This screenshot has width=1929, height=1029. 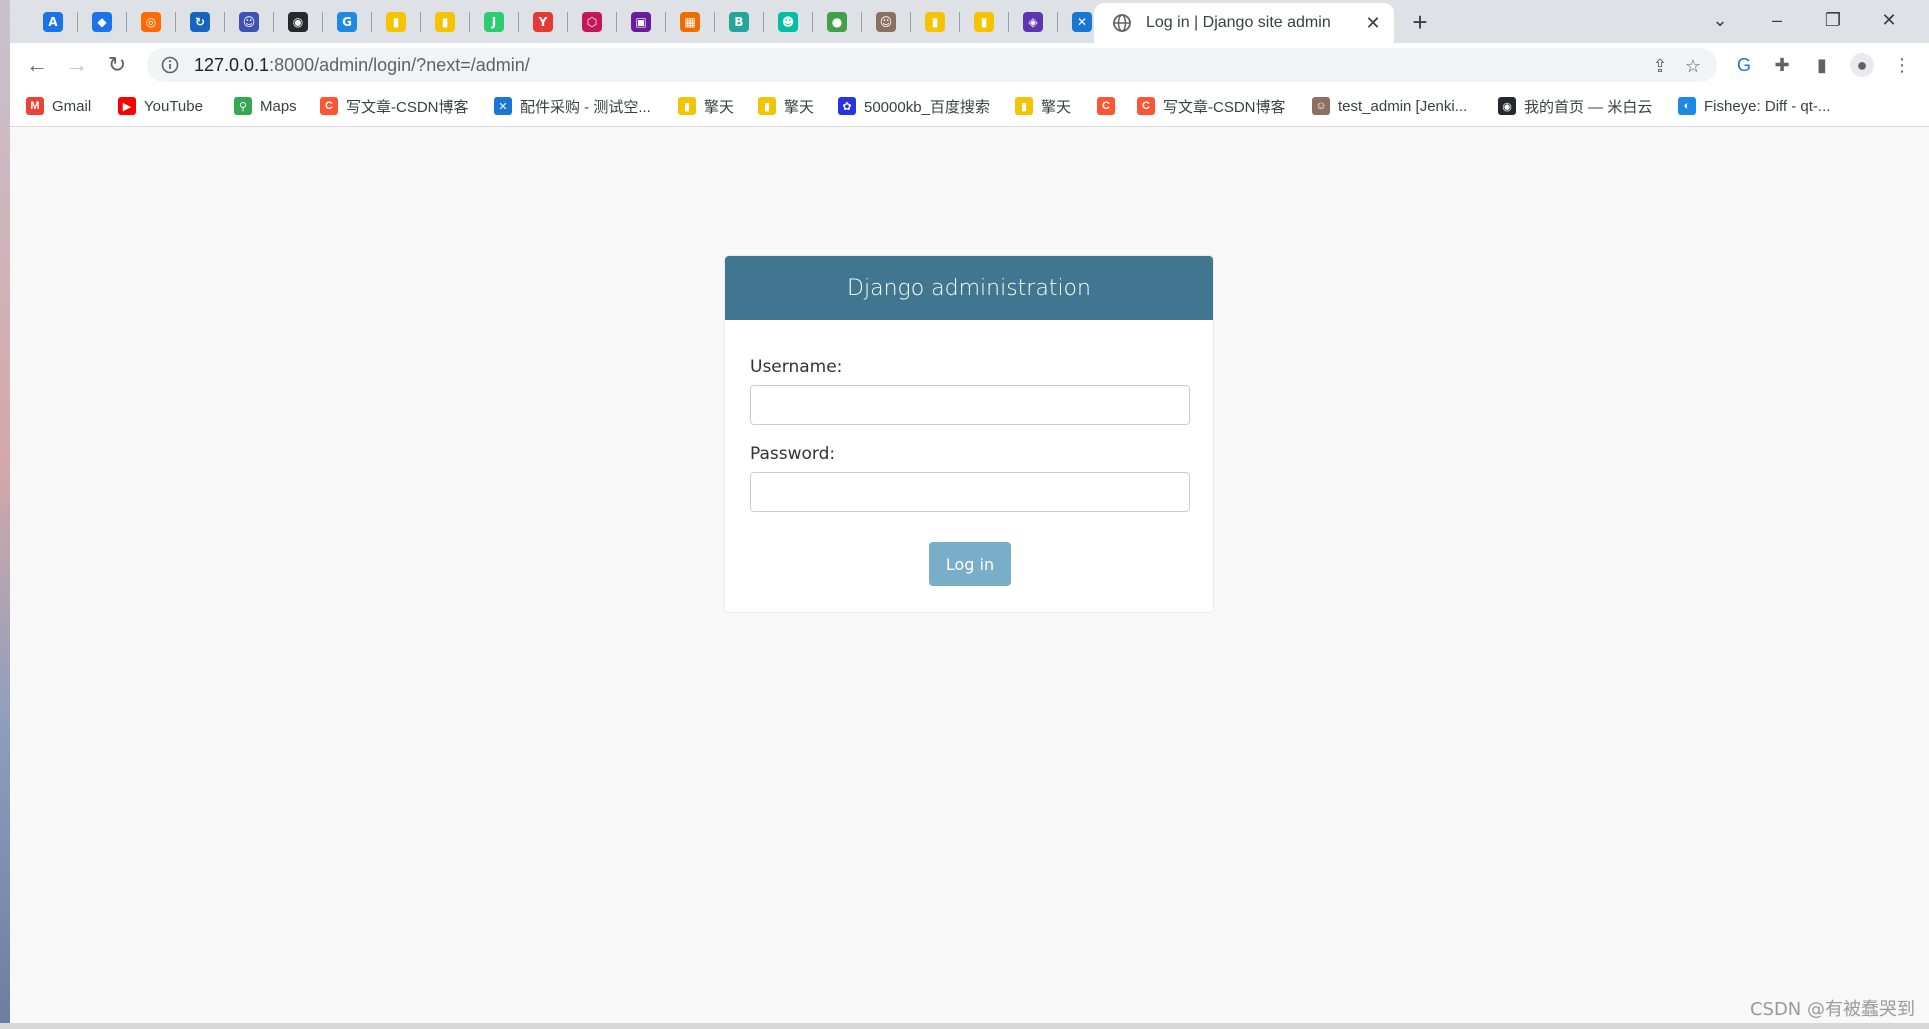 I want to click on site-header: Django administration, so click(x=969, y=288).